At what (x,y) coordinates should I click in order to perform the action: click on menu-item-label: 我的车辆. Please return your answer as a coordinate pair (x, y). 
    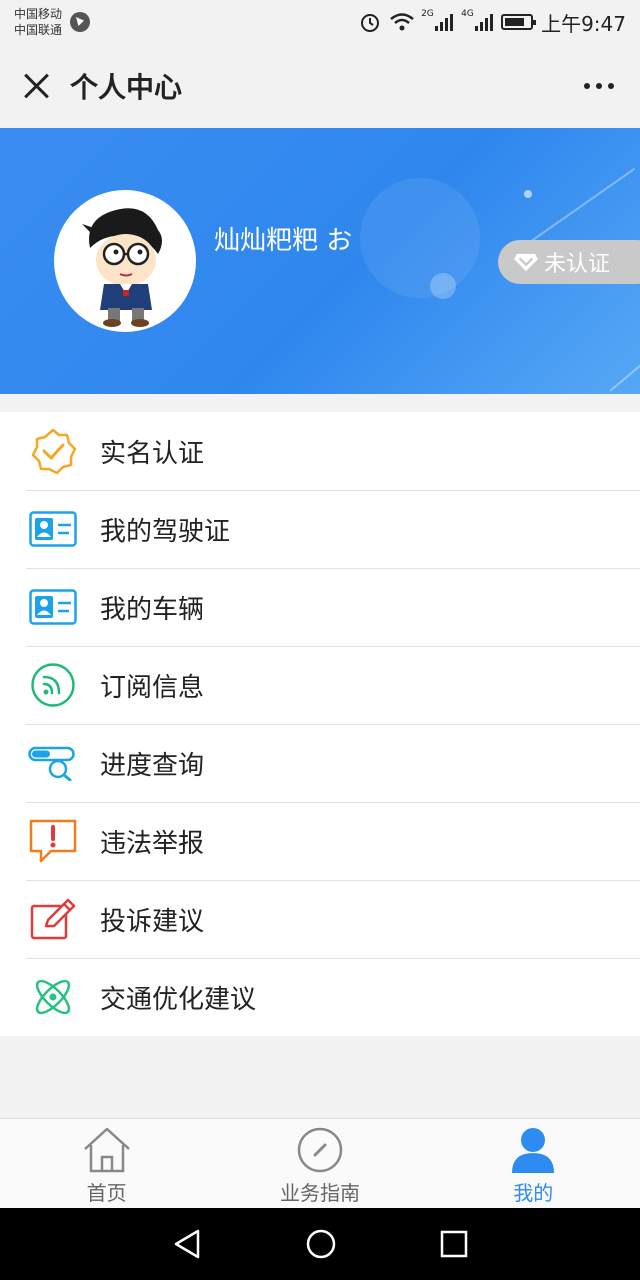
    Looking at the image, I should click on (152, 609).